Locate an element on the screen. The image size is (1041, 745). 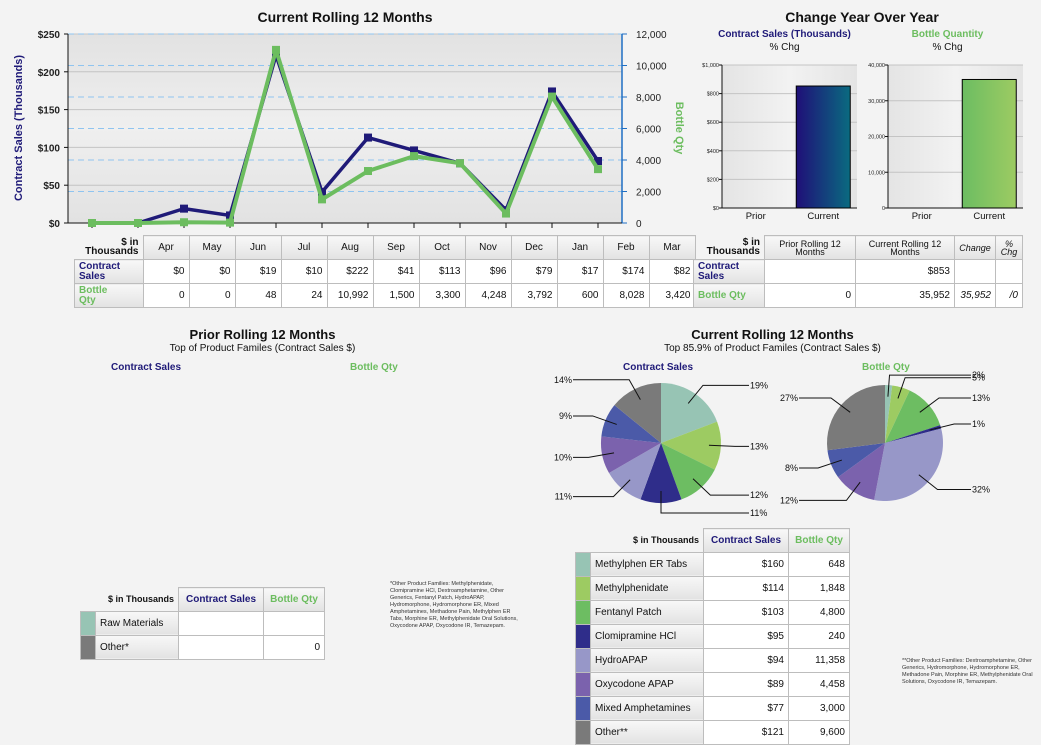
y-tick-label: 10,000 is located at coordinates (876, 173).